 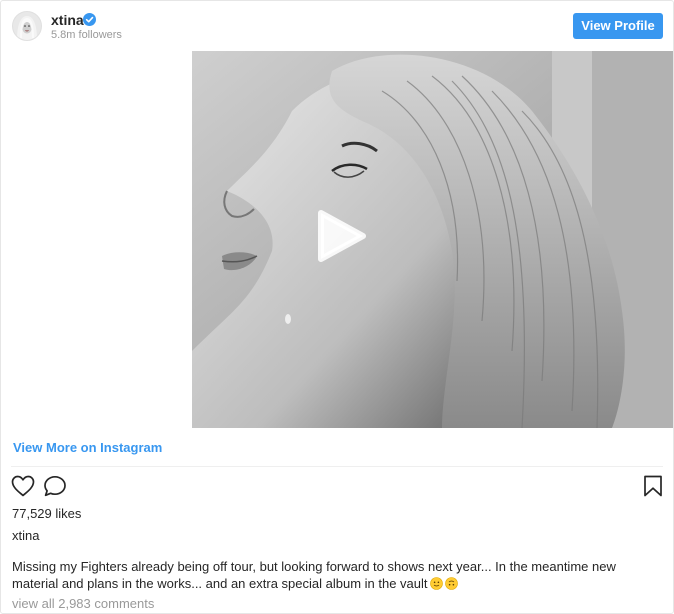 What do you see at coordinates (337, 466) in the screenshot?
I see `divider` at bounding box center [337, 466].